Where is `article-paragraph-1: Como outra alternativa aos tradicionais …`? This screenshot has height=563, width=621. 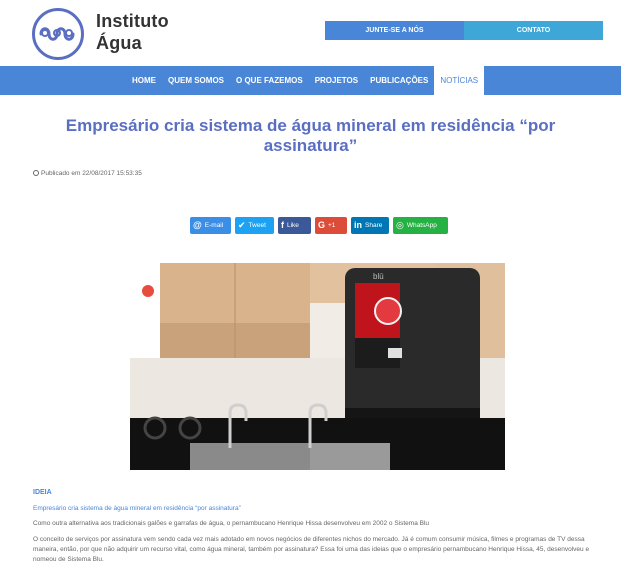
article-paragraph-1: Como outra alternativa aos tradicionais … is located at coordinates (231, 523).